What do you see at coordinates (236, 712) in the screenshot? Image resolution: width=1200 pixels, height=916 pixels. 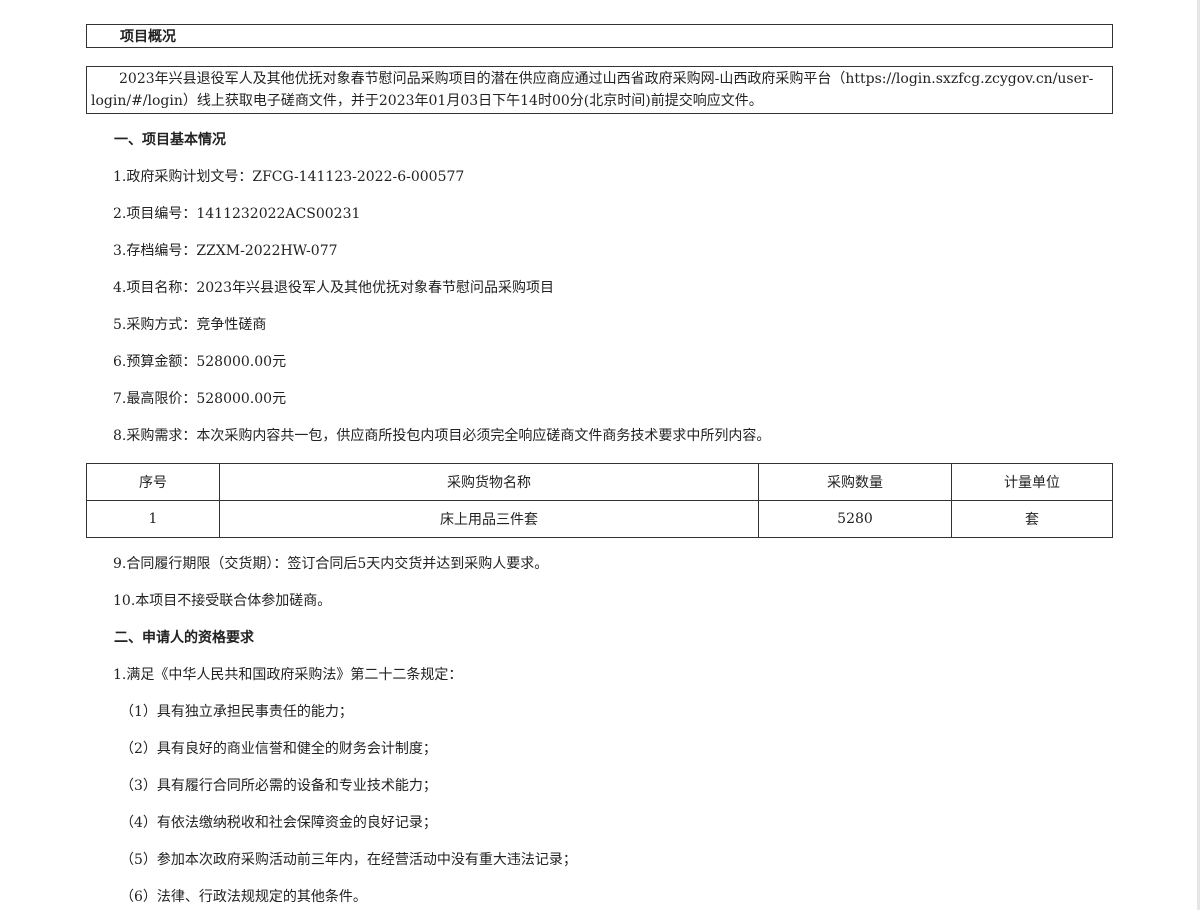 I see `qualification-condition: （1）具有独立承担民事责任的能力；` at bounding box center [236, 712].